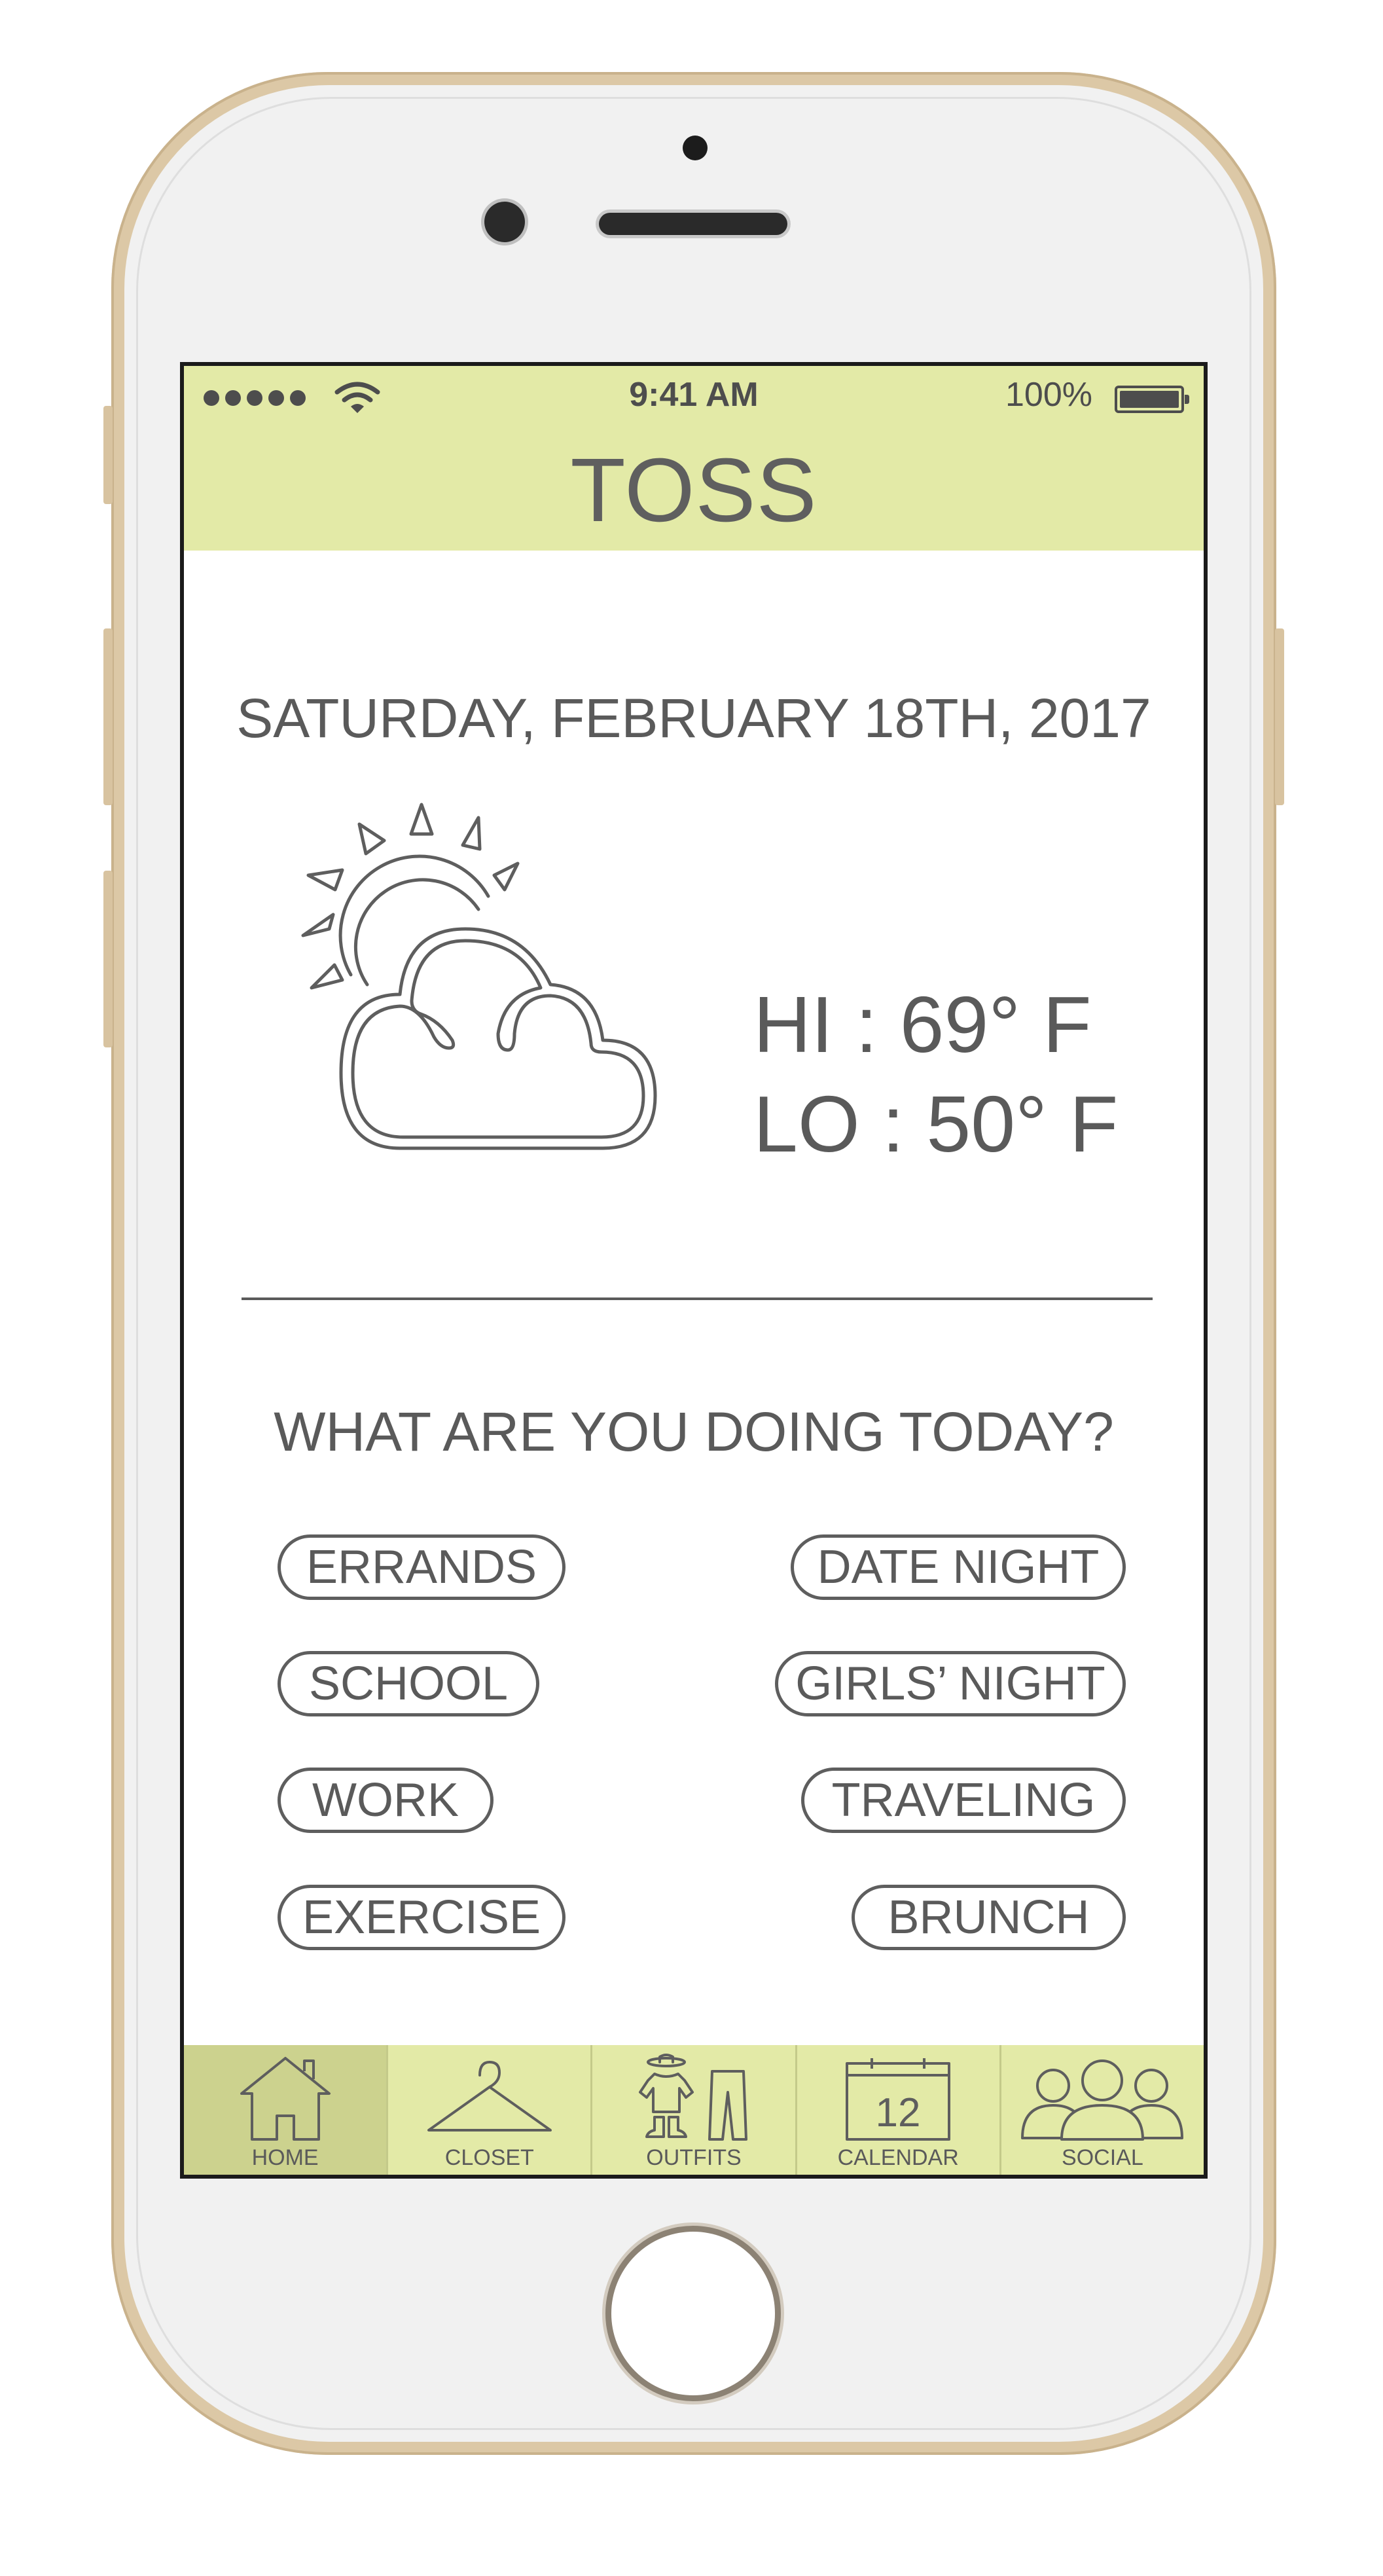 Image resolution: width=1383 pixels, height=2576 pixels. Describe the element at coordinates (694, 1431) in the screenshot. I see `activity-question: WHAT ARE YOU DOING TODAY?` at that location.